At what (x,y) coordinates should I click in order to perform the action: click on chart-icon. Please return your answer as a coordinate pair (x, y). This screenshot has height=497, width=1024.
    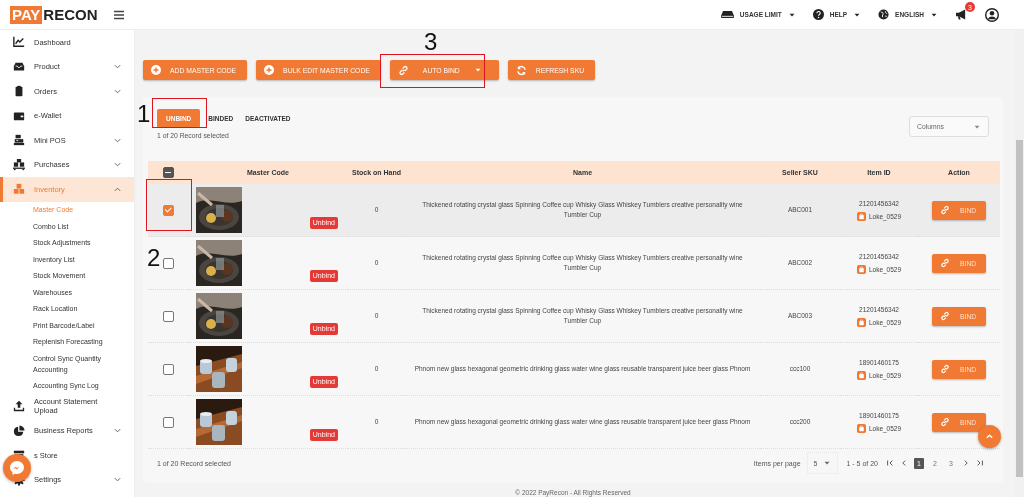
    Looking at the image, I should click on (19, 42).